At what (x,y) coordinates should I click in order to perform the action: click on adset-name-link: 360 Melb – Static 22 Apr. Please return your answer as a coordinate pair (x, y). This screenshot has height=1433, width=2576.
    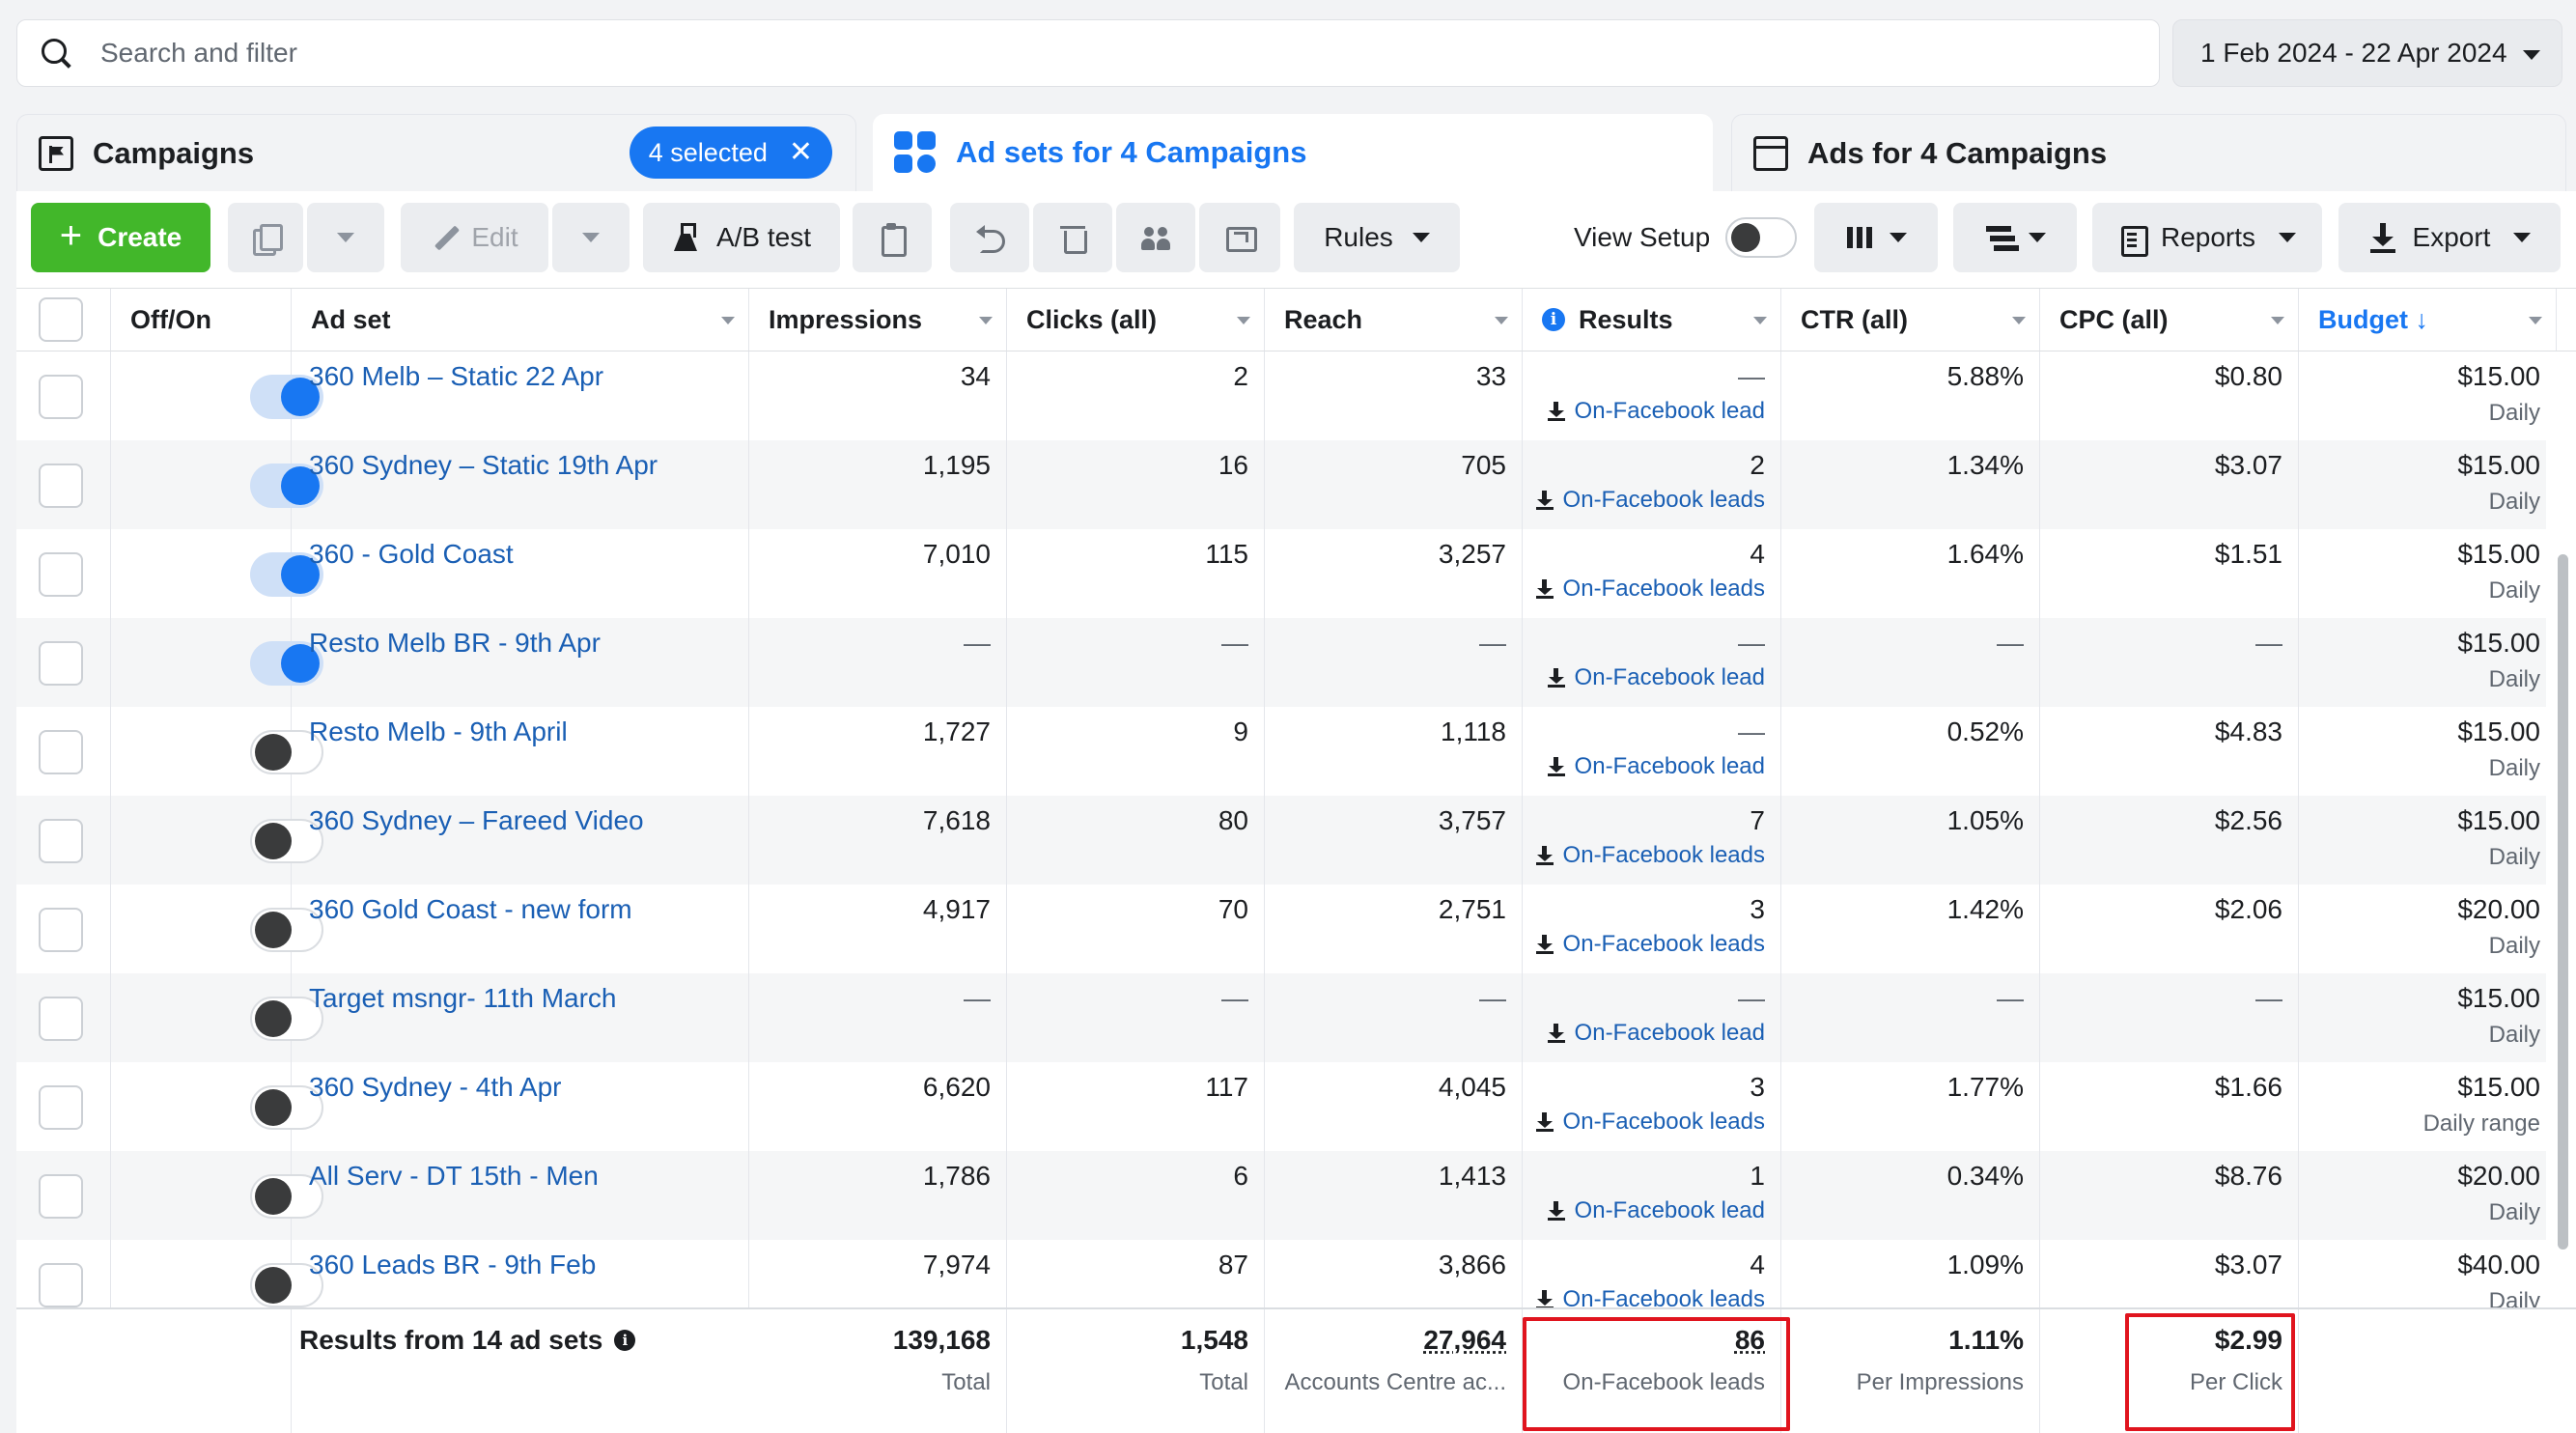
    Looking at the image, I should click on (456, 376).